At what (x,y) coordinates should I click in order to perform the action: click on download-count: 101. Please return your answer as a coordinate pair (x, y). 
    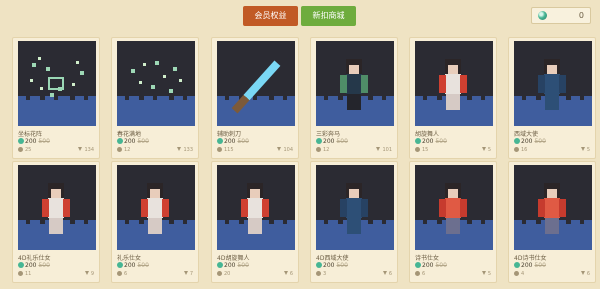
    Looking at the image, I should click on (384, 150).